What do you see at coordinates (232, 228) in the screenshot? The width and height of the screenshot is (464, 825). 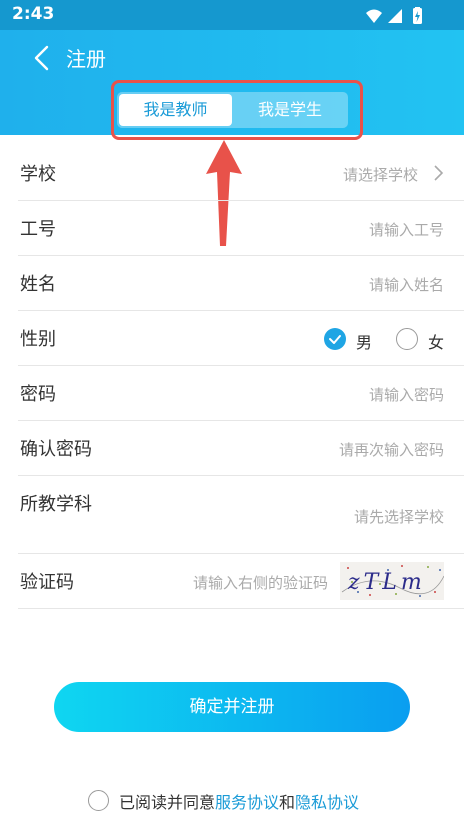 I see `job-no-row: 工号 请输入工号` at bounding box center [232, 228].